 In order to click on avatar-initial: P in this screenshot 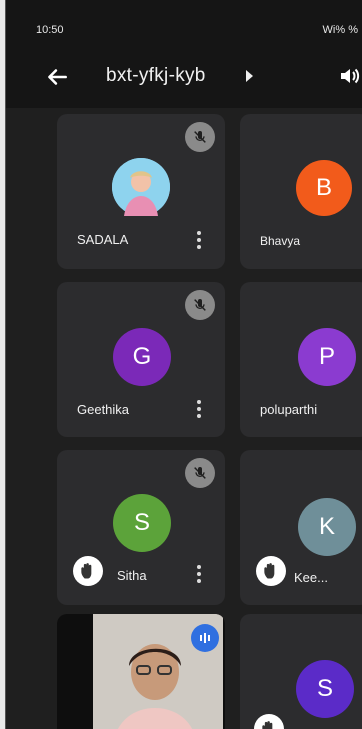, I will do `click(326, 356)`.